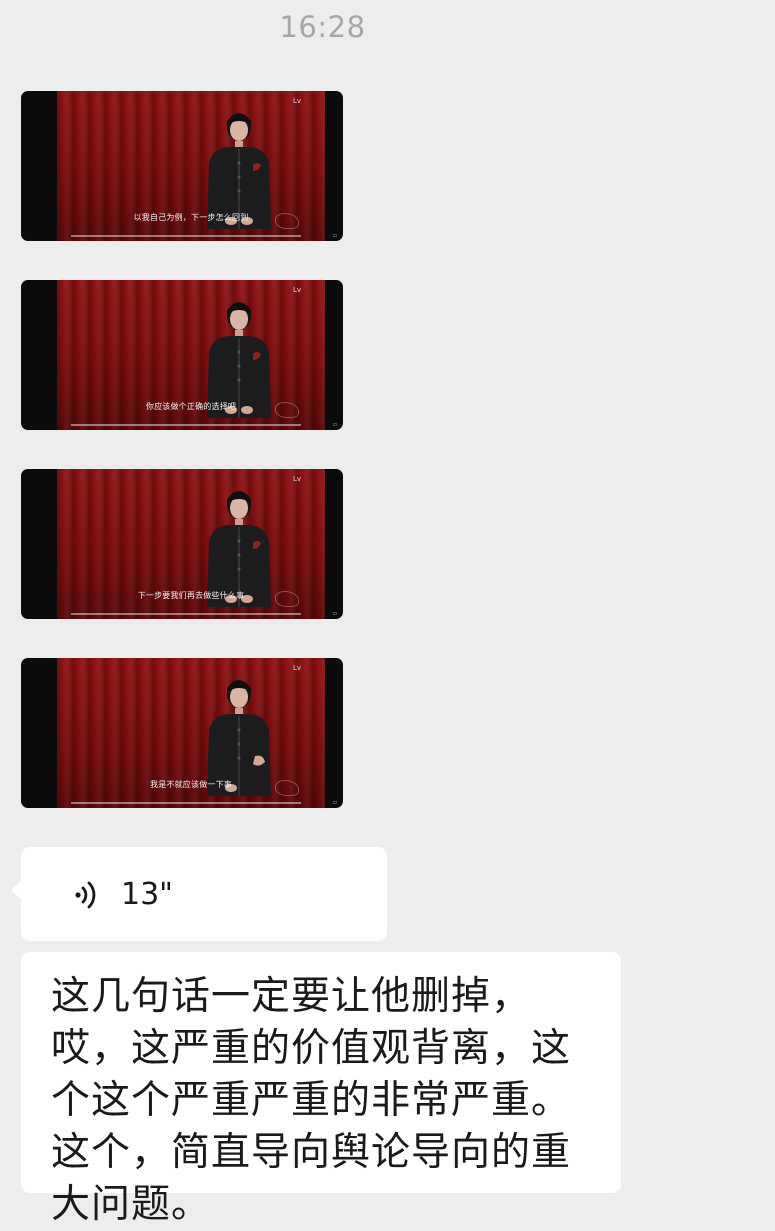 This screenshot has width=775, height=1231. What do you see at coordinates (191, 217) in the screenshot?
I see `video-subtitle: 以我自己为例，下一步怎么回到` at bounding box center [191, 217].